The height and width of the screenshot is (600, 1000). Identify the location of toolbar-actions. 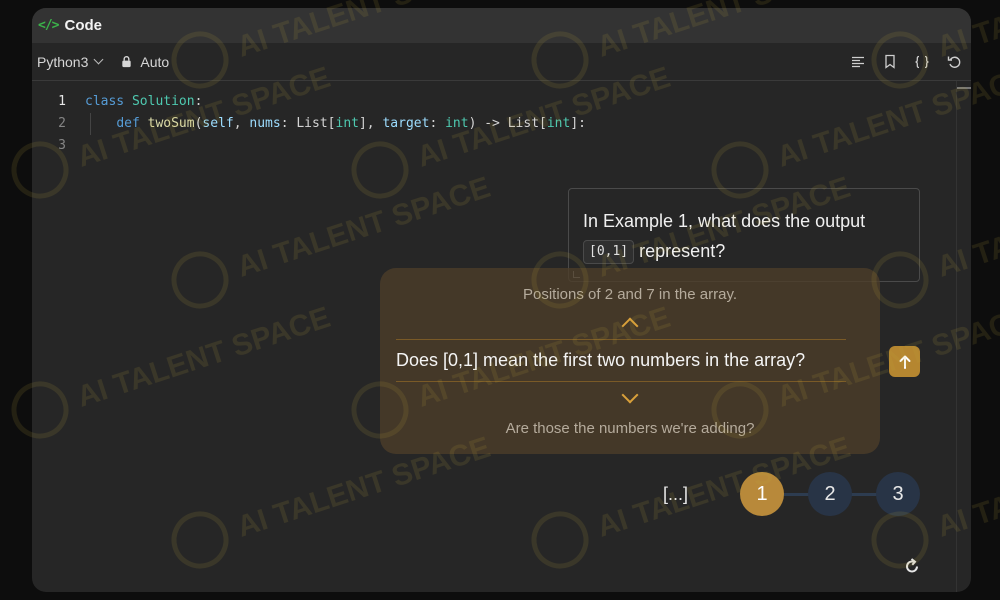
(910, 62).